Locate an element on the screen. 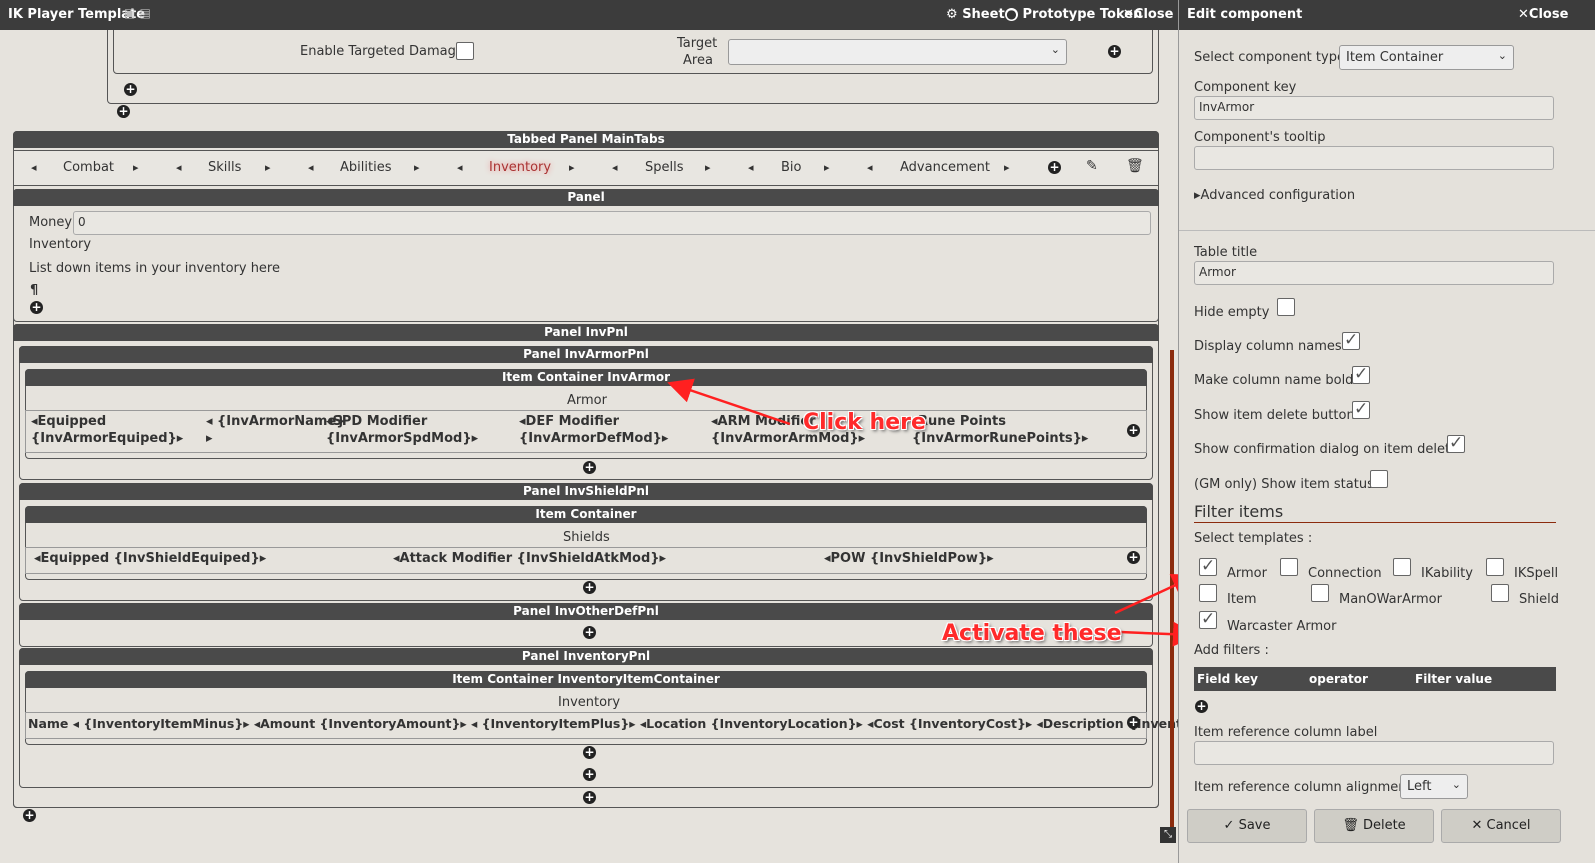 The height and width of the screenshot is (863, 1595). ref-col-align-label: Item reference column alignment is located at coordinates (1303, 787).